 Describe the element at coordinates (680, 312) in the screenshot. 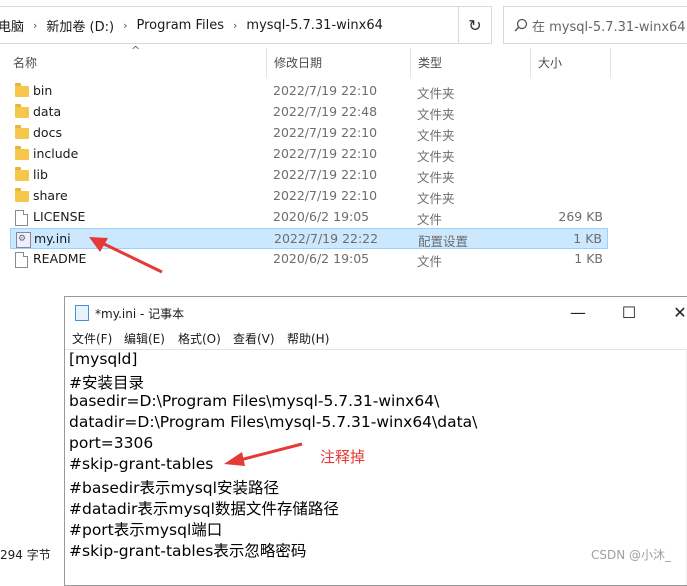

I see `close-icon: ✕` at that location.